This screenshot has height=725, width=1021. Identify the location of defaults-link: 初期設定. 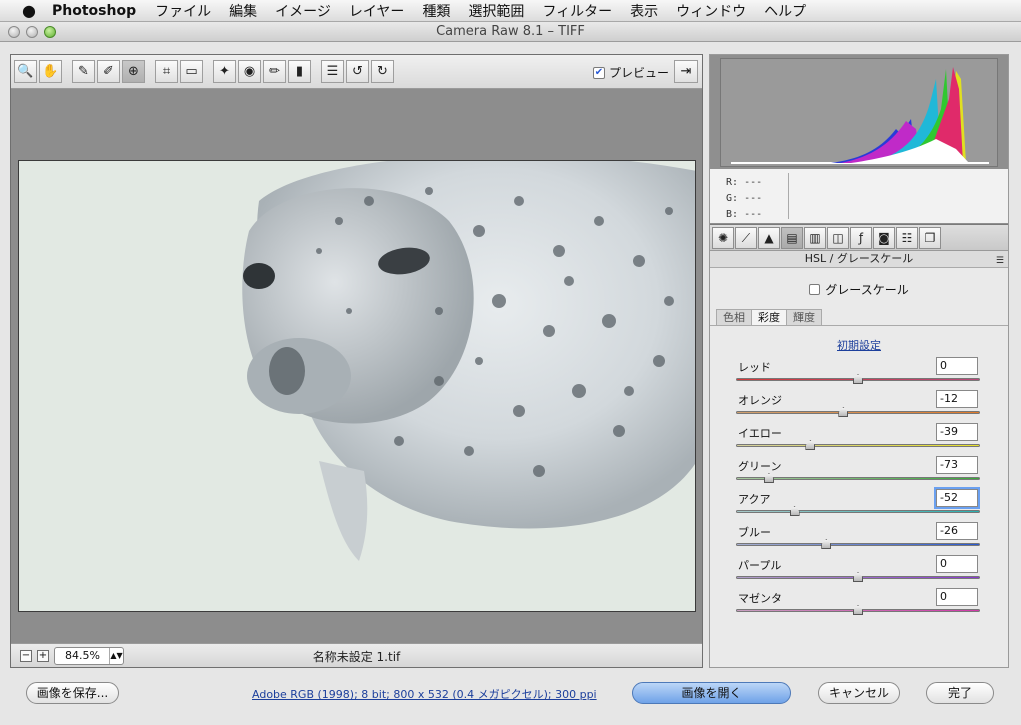
(859, 345).